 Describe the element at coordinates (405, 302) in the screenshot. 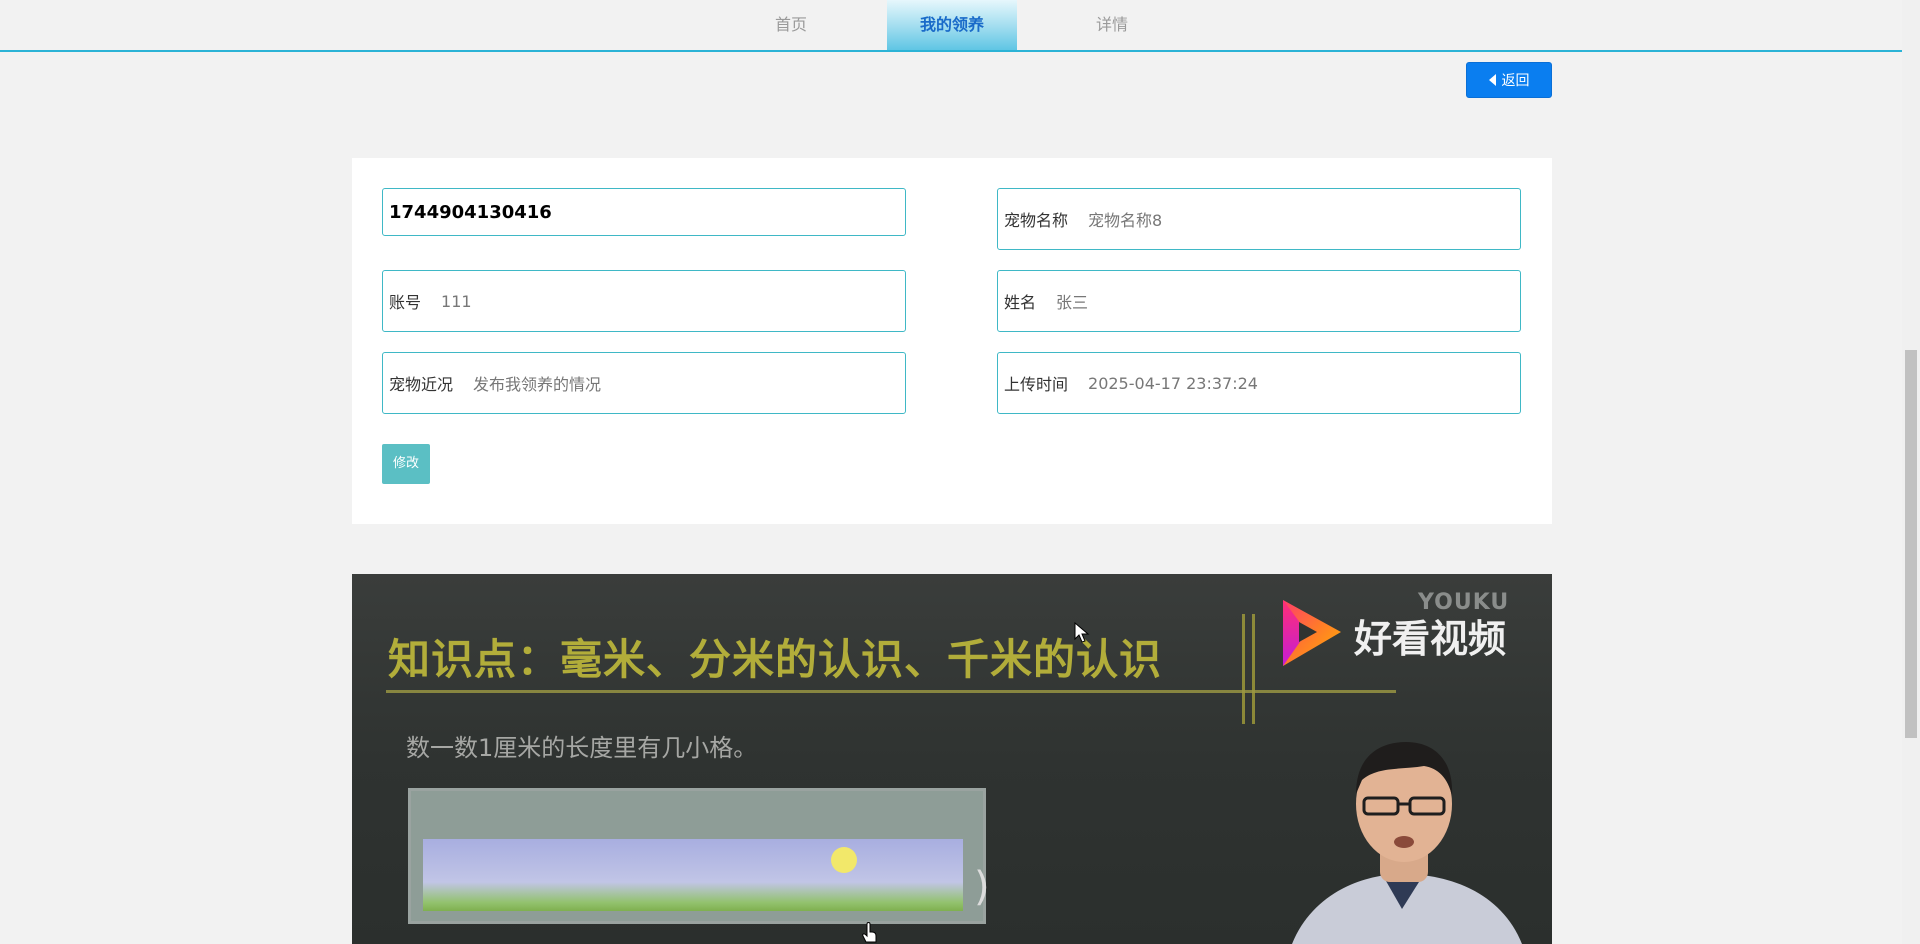

I see `account-label: 账号` at that location.